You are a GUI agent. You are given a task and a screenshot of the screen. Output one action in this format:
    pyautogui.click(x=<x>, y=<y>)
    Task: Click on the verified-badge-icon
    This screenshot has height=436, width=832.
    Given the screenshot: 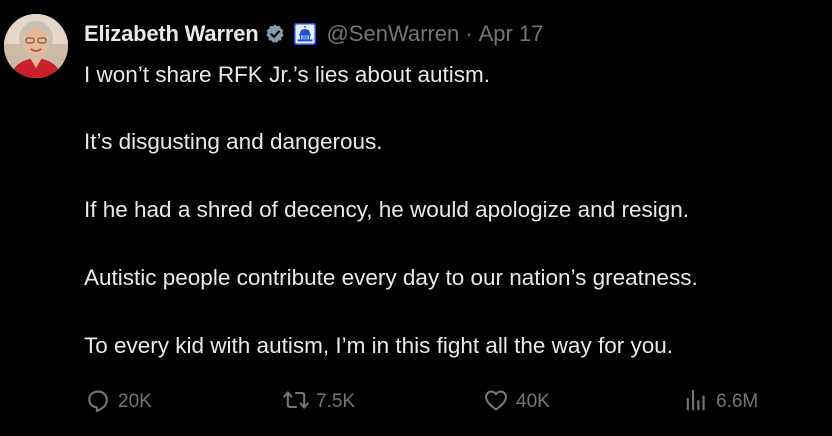 What is the action you would take?
    pyautogui.click(x=275, y=34)
    